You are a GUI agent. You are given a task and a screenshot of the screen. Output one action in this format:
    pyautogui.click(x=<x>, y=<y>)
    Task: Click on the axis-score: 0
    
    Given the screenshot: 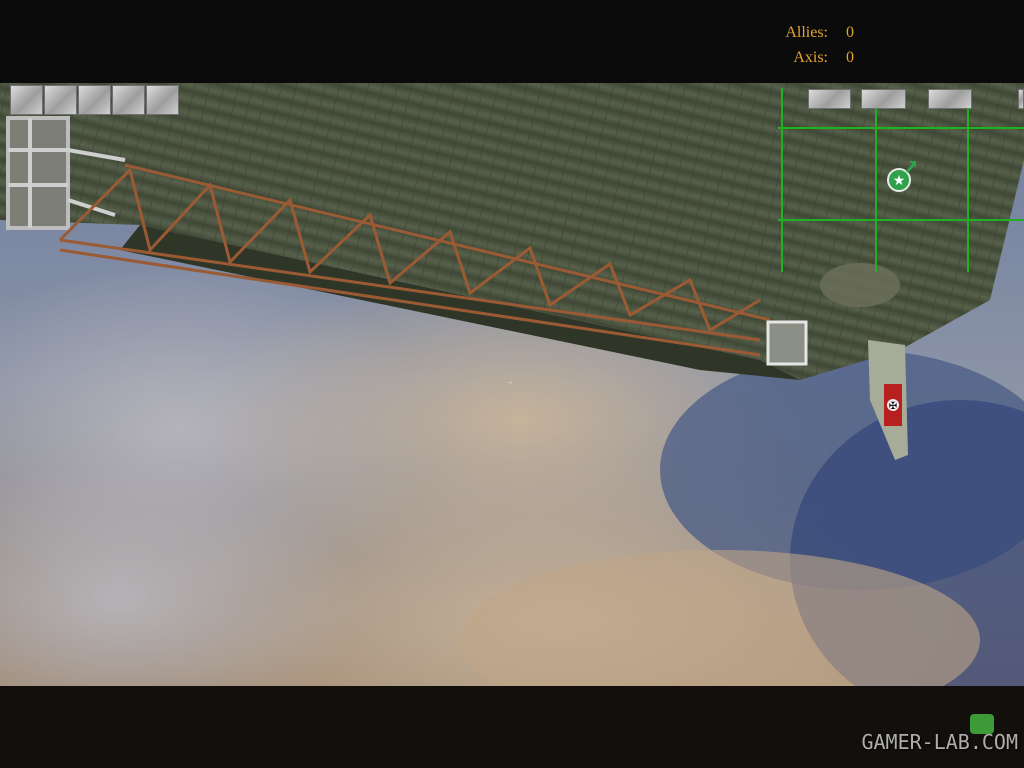 What is the action you would take?
    pyautogui.click(x=850, y=57)
    